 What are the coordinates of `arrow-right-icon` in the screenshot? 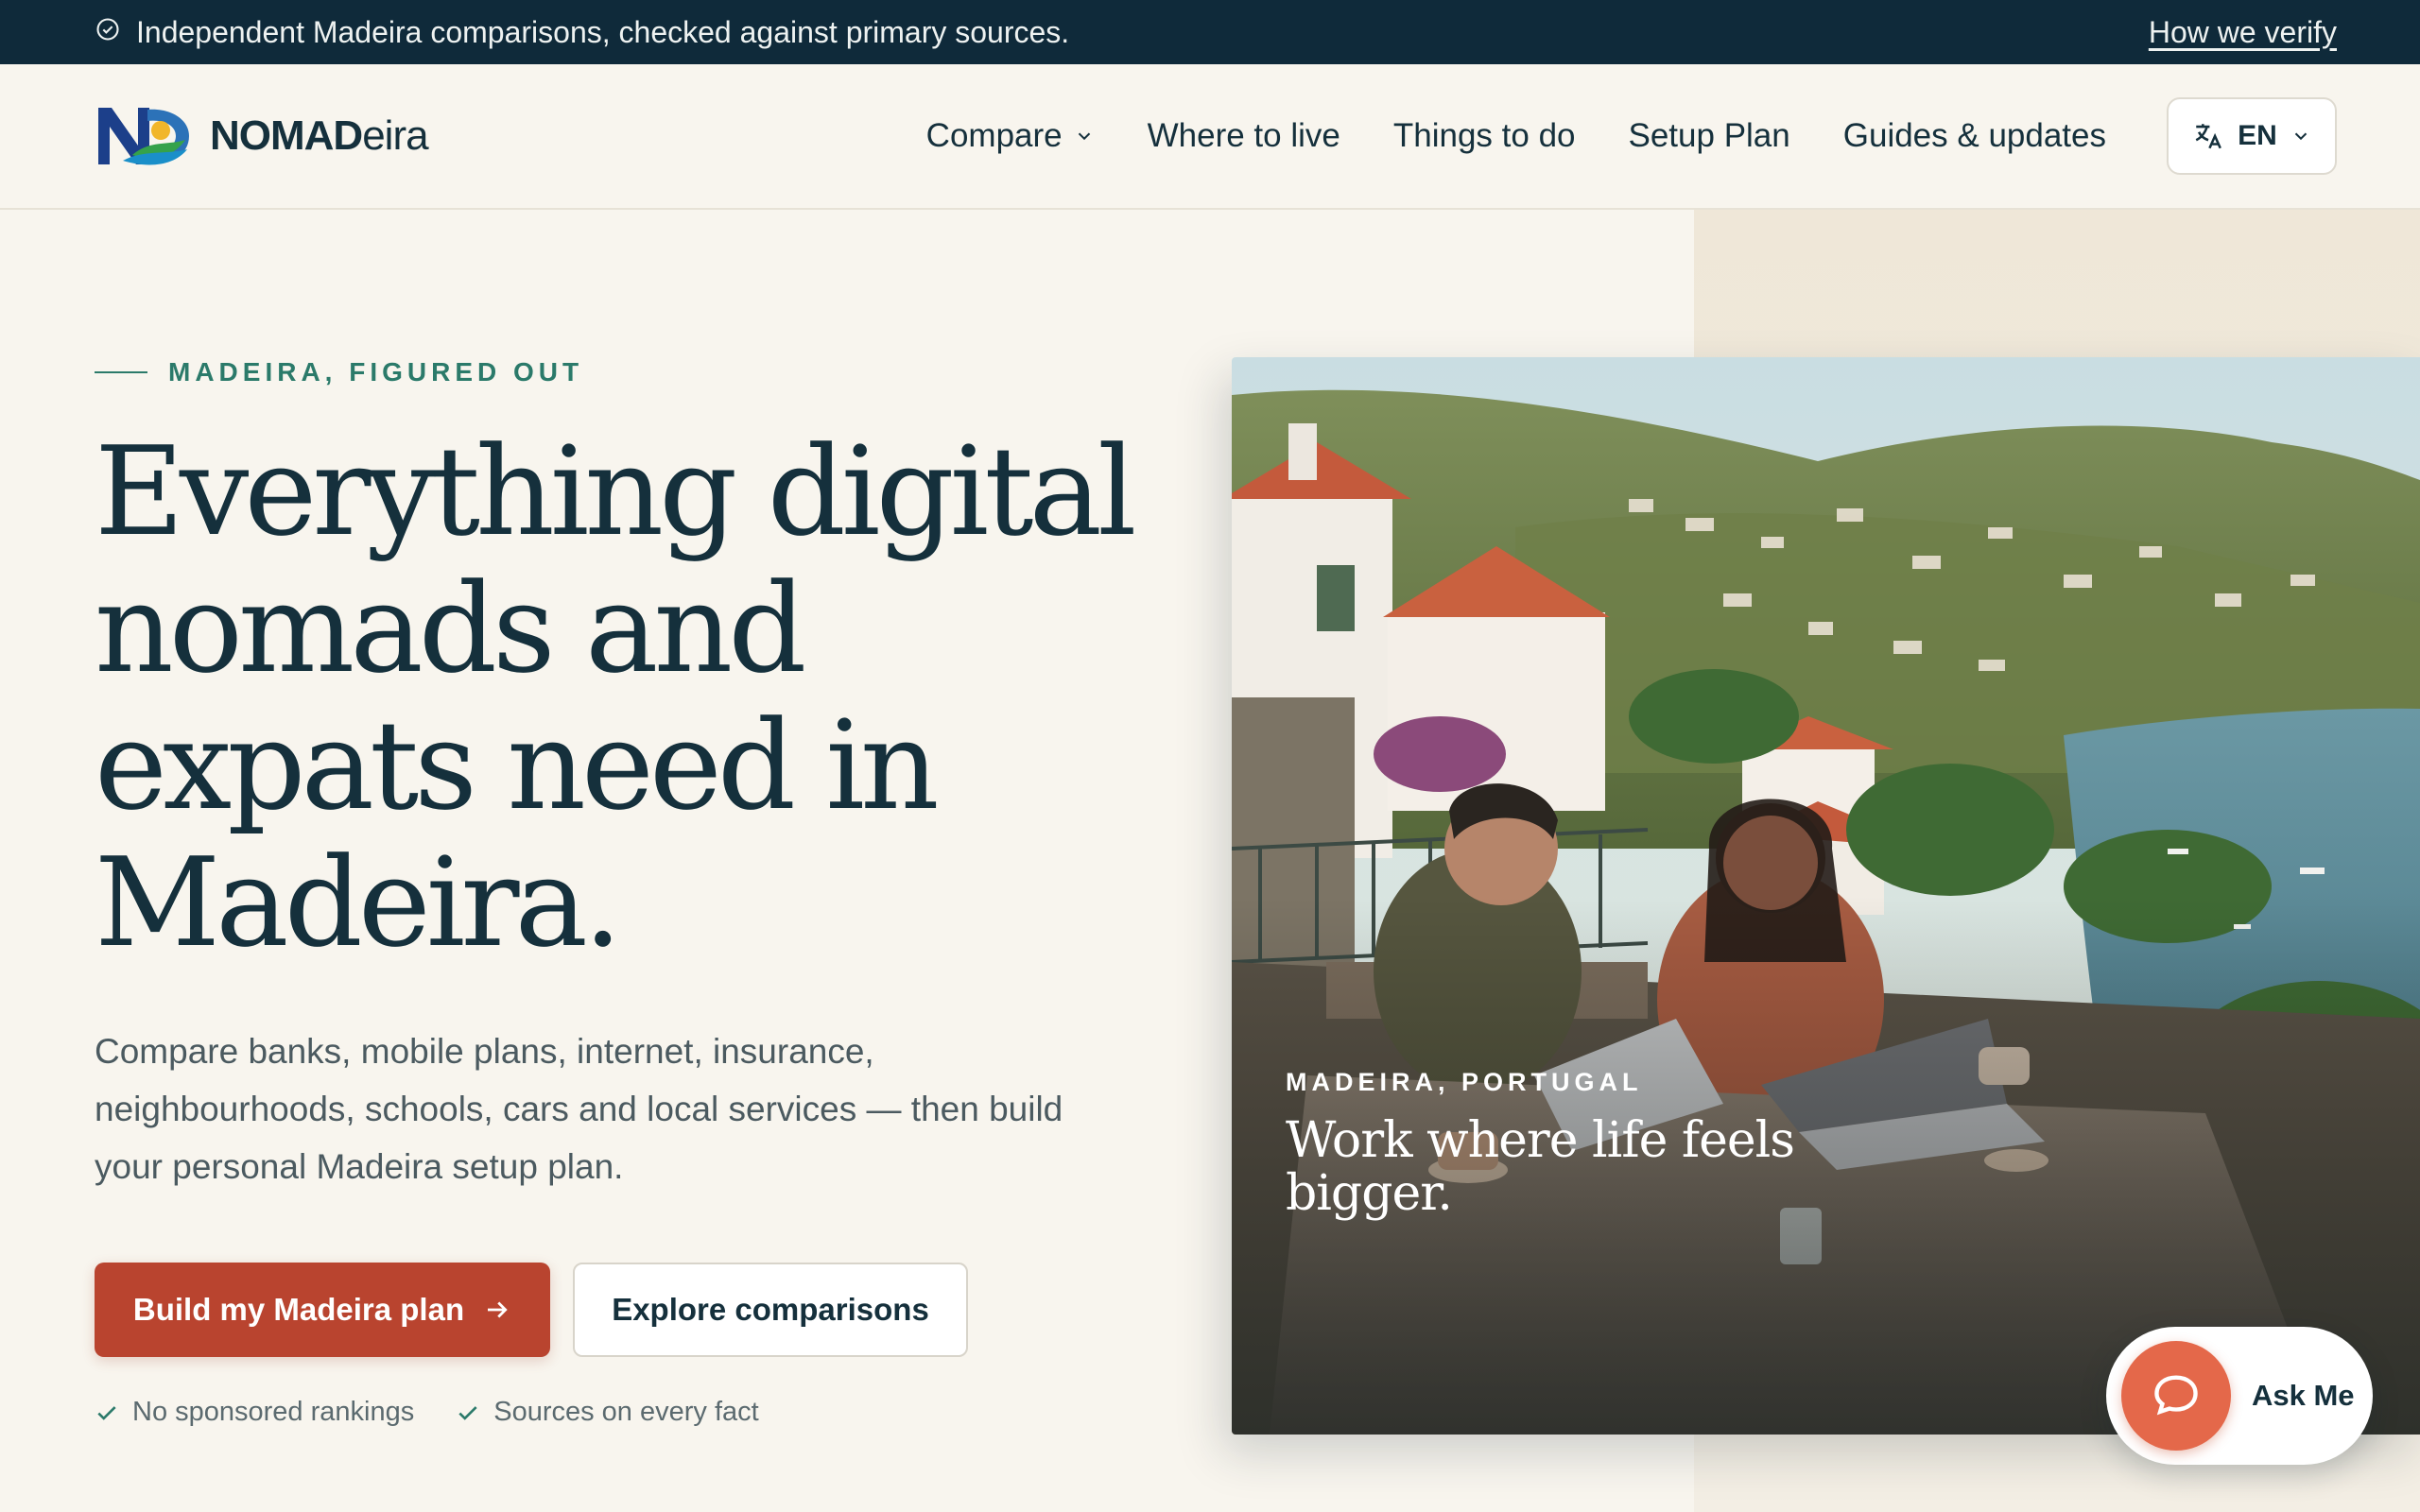 It's located at (498, 1309).